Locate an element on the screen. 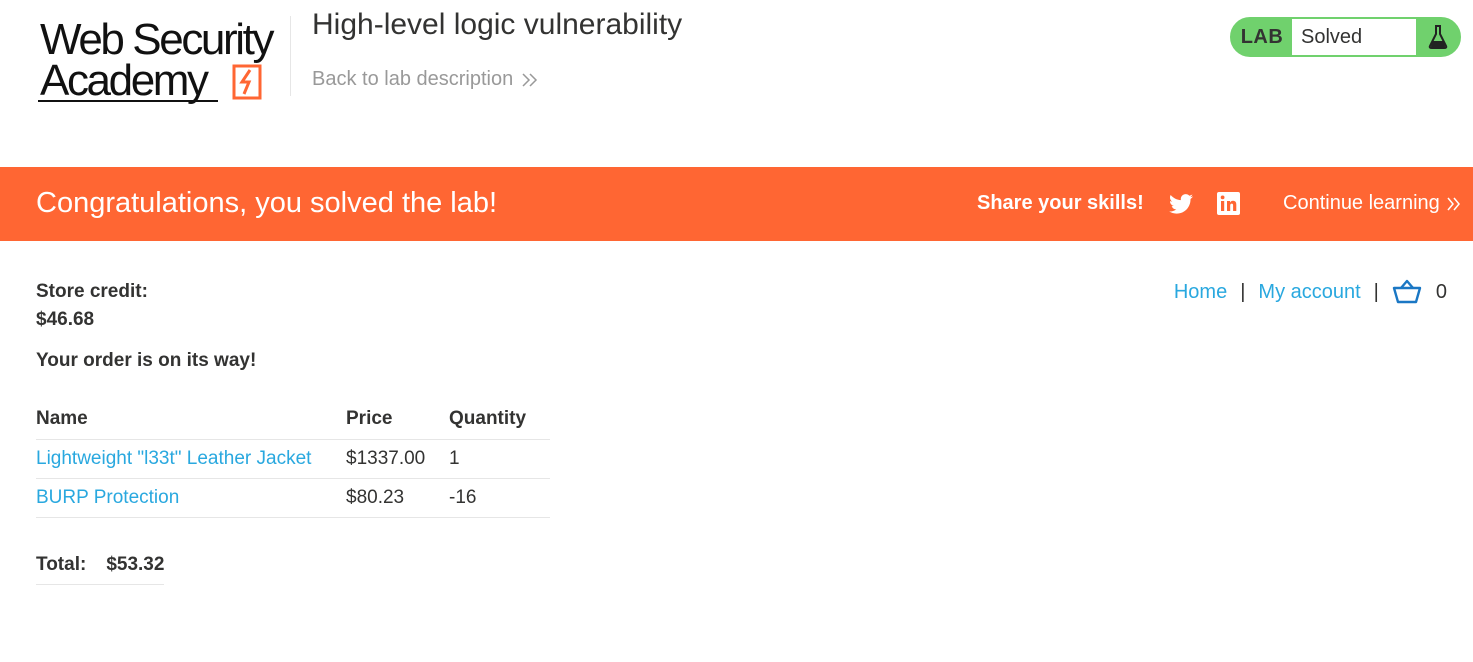 This screenshot has width=1473, height=662. lab-status-text: Solved is located at coordinates (1354, 37).